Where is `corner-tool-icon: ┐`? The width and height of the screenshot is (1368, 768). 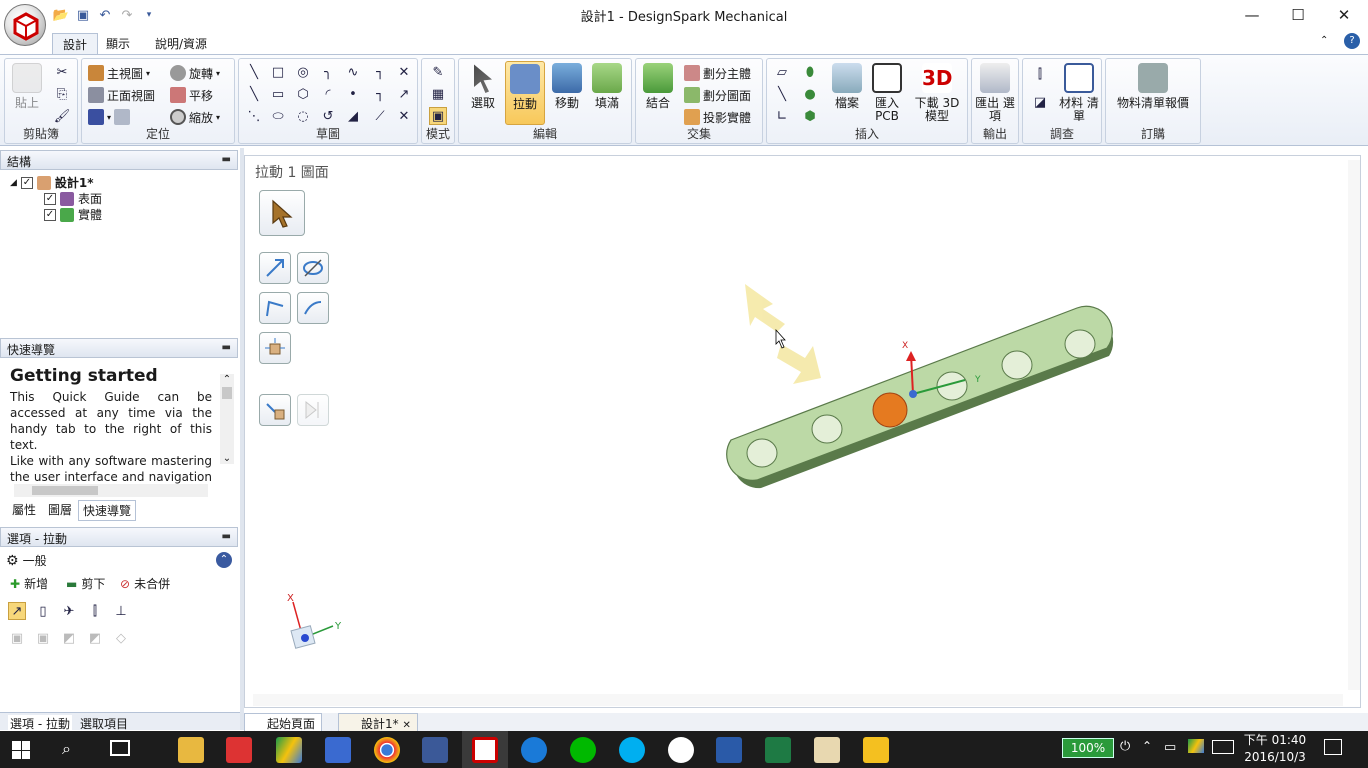 corner-tool-icon: ┐ is located at coordinates (380, 72).